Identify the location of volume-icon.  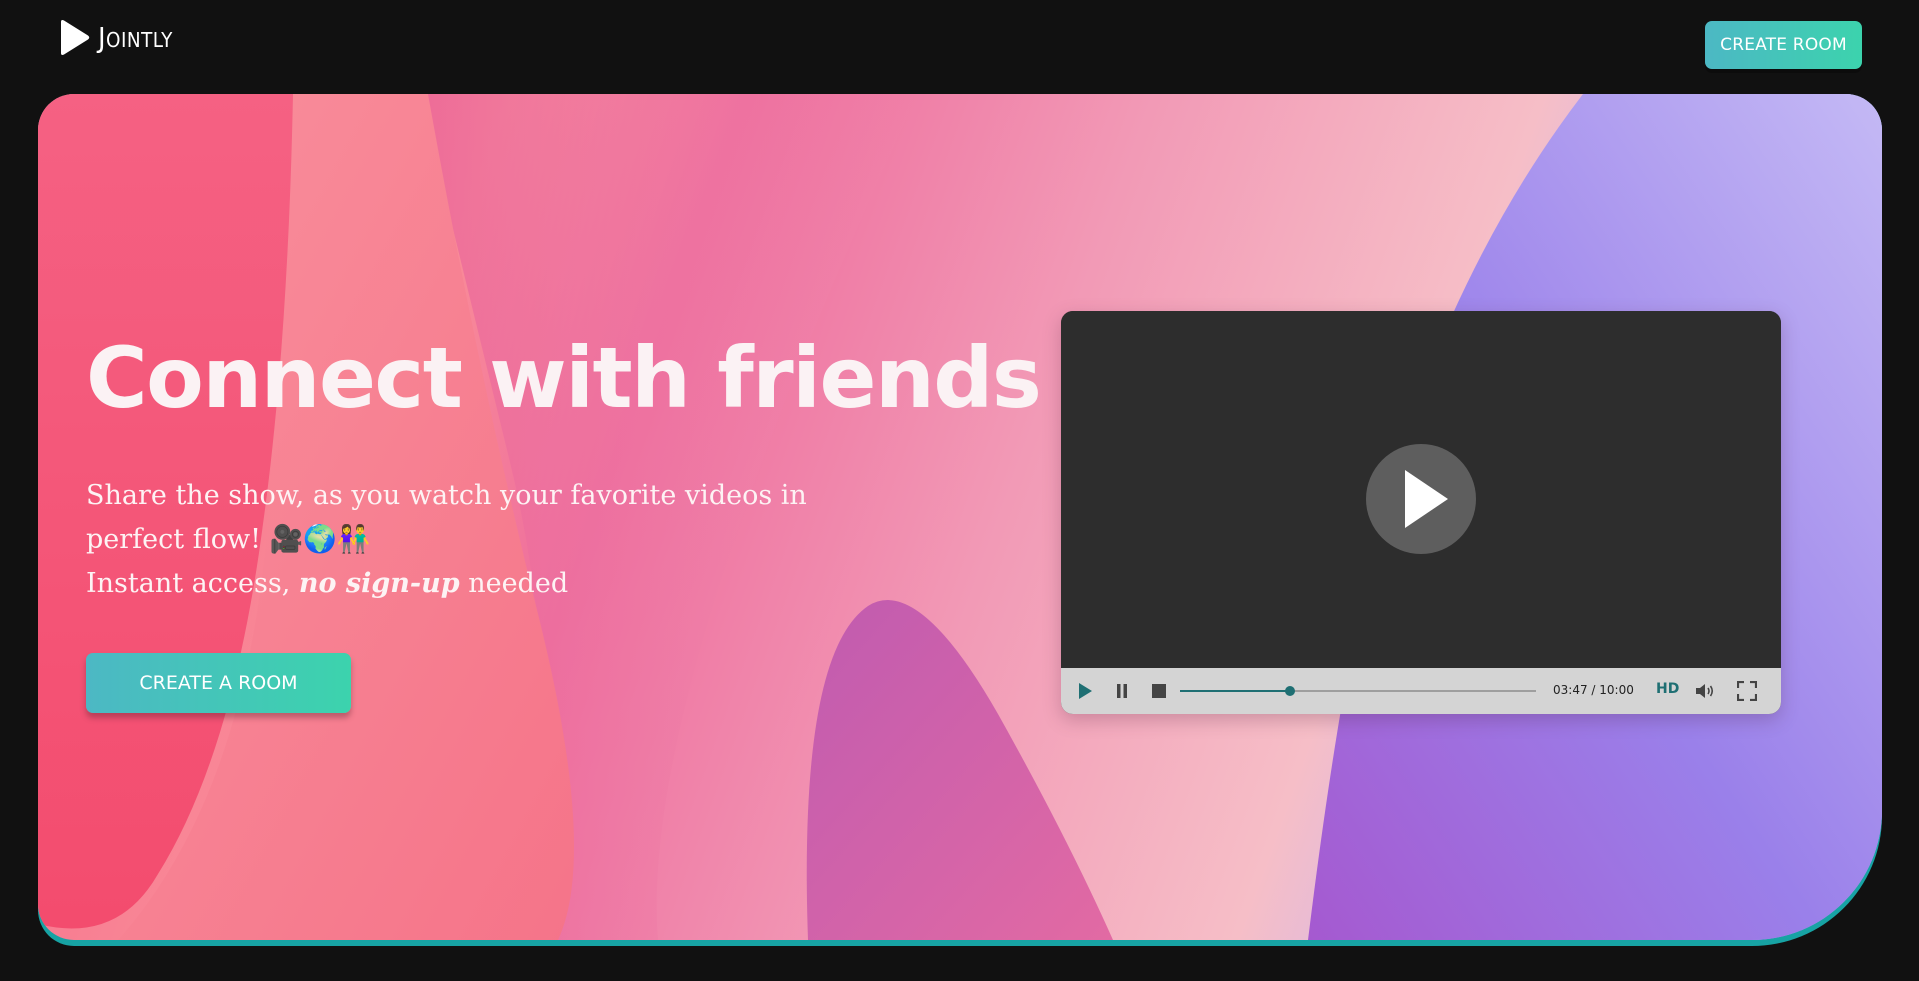
(1705, 691).